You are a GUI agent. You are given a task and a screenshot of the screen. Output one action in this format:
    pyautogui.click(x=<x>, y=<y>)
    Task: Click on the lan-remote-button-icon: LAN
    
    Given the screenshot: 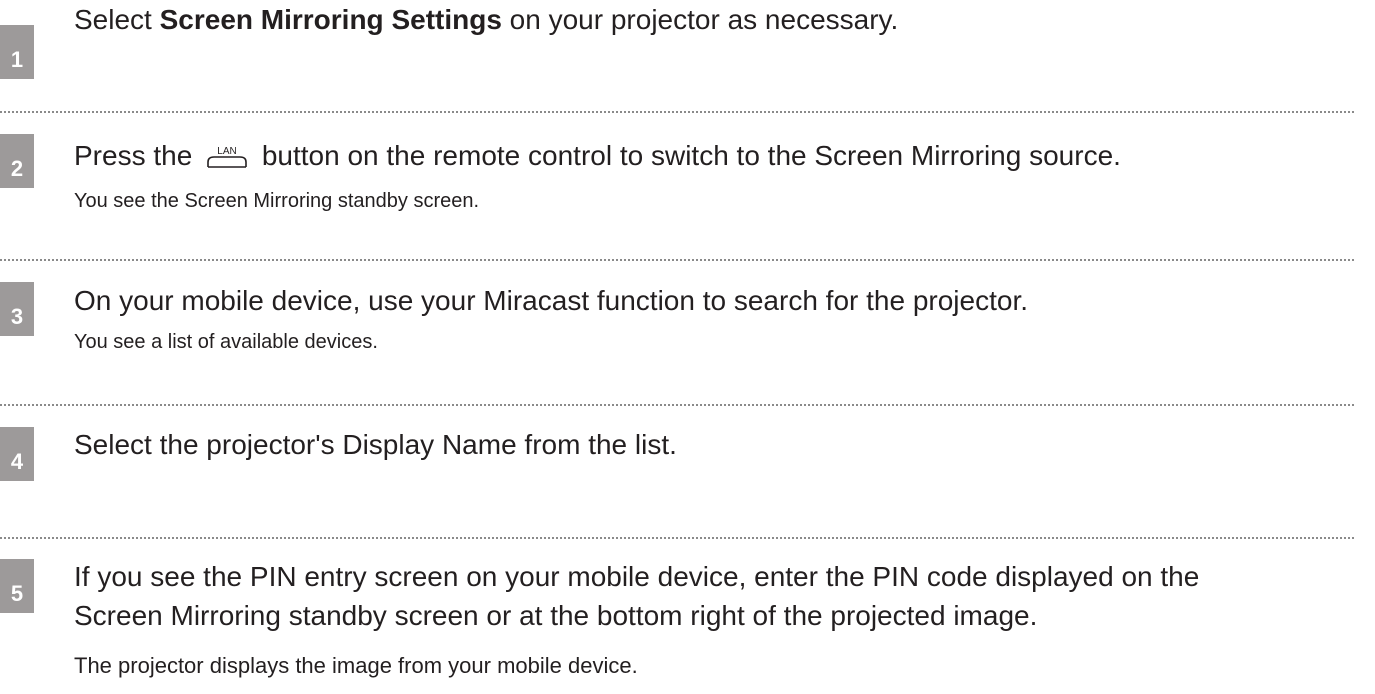 What is the action you would take?
    pyautogui.click(x=227, y=156)
    